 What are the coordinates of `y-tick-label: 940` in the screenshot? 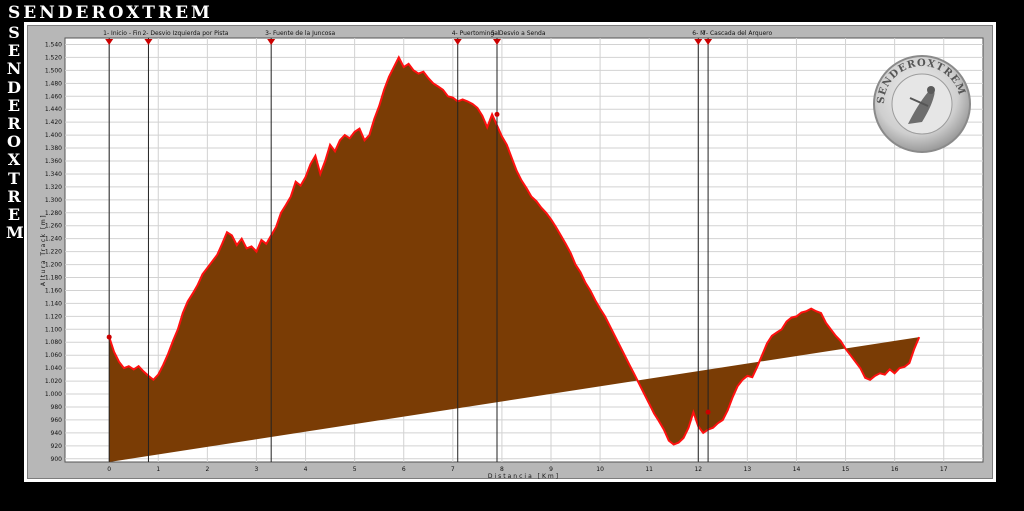 It's located at (57, 433).